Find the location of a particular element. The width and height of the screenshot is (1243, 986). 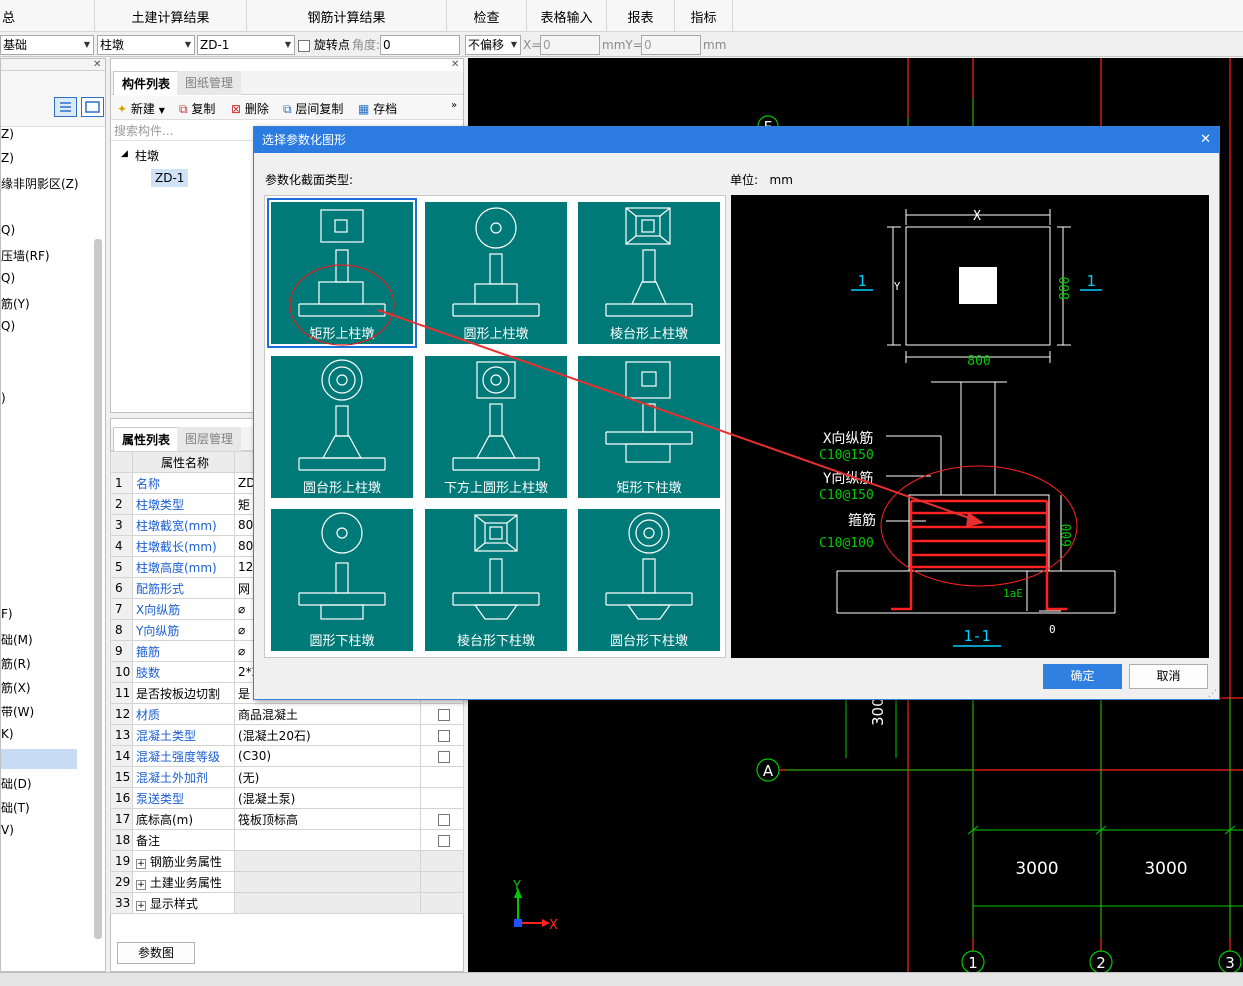

property-group: + 钢筋业务属性 is located at coordinates (183, 861).